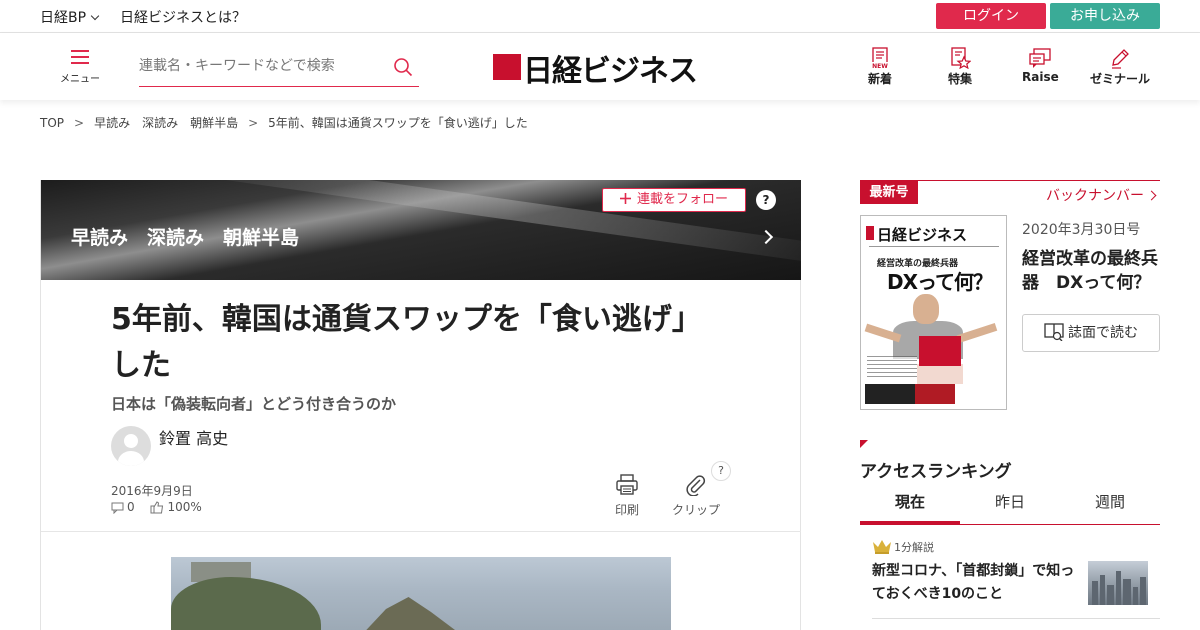  What do you see at coordinates (991, 16) in the screenshot?
I see `login-button: ログイン` at bounding box center [991, 16].